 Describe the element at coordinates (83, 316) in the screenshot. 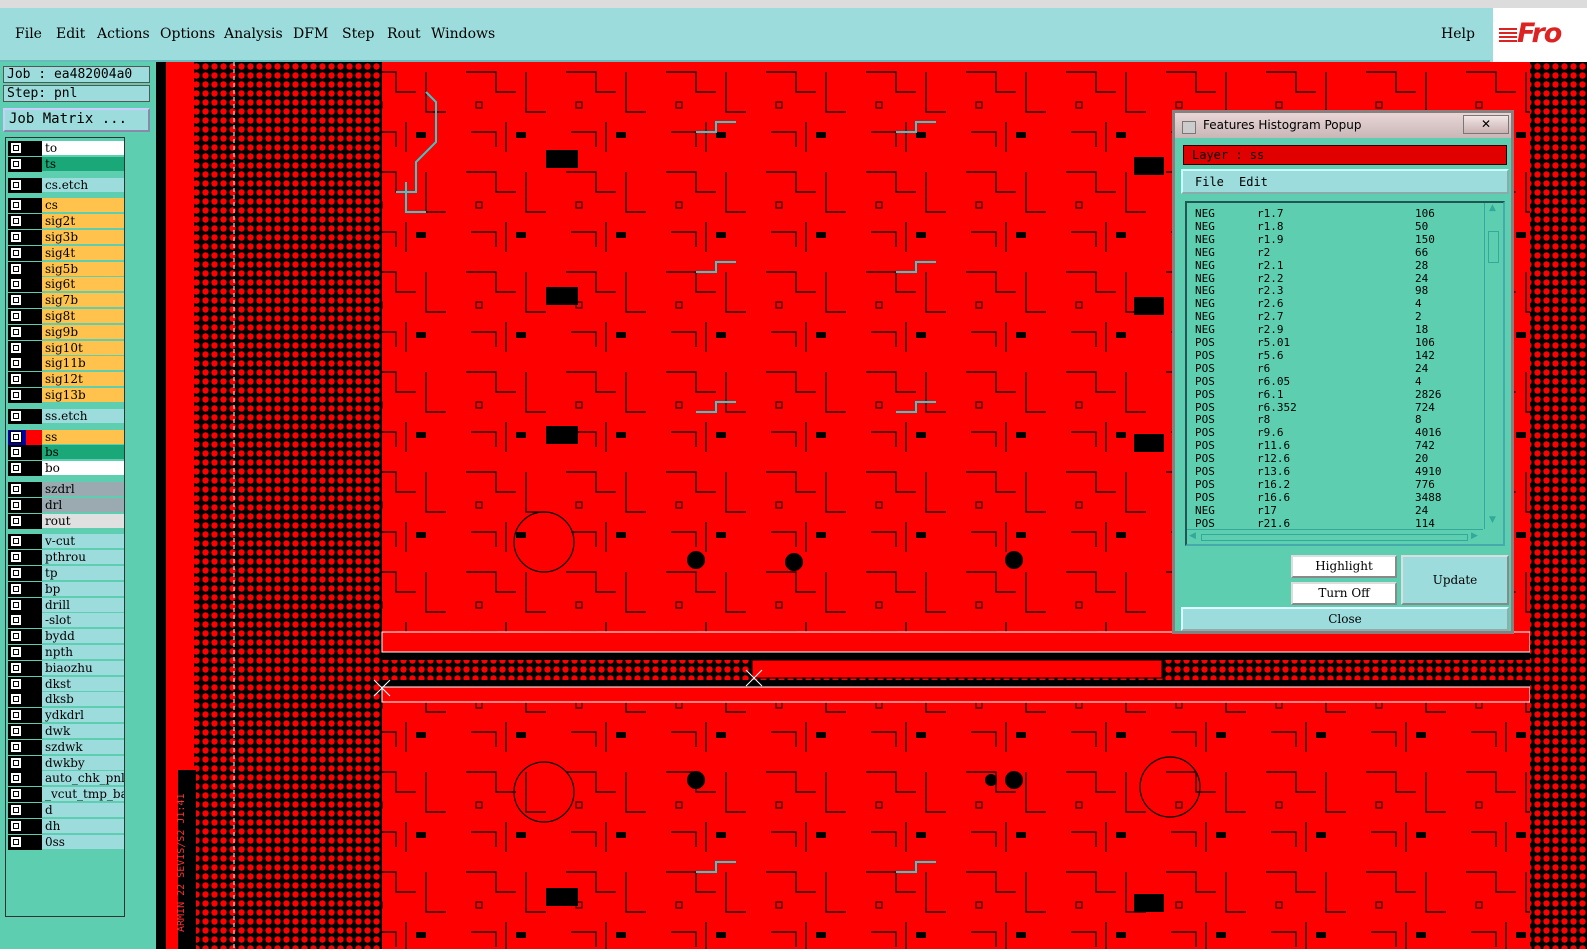

I see `layer-name: sig8t` at that location.